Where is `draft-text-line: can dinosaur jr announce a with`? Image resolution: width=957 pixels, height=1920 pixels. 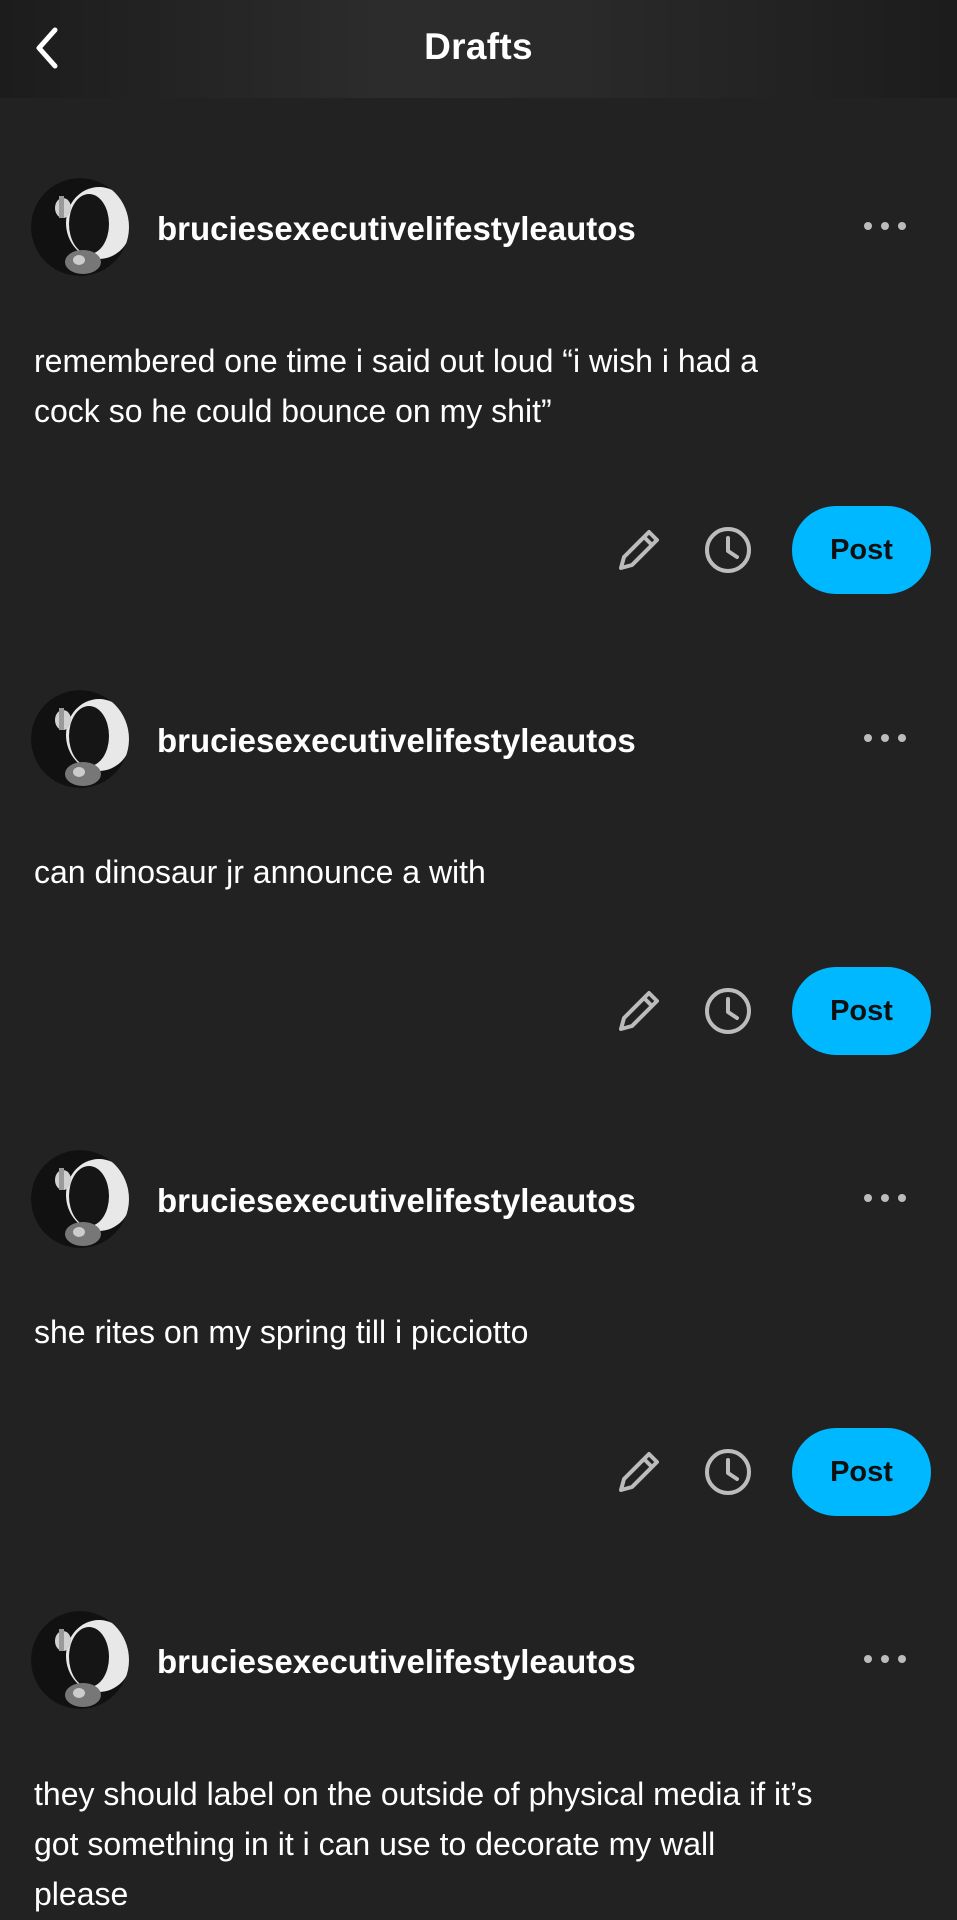 draft-text-line: can dinosaur jr announce a with is located at coordinates (260, 872).